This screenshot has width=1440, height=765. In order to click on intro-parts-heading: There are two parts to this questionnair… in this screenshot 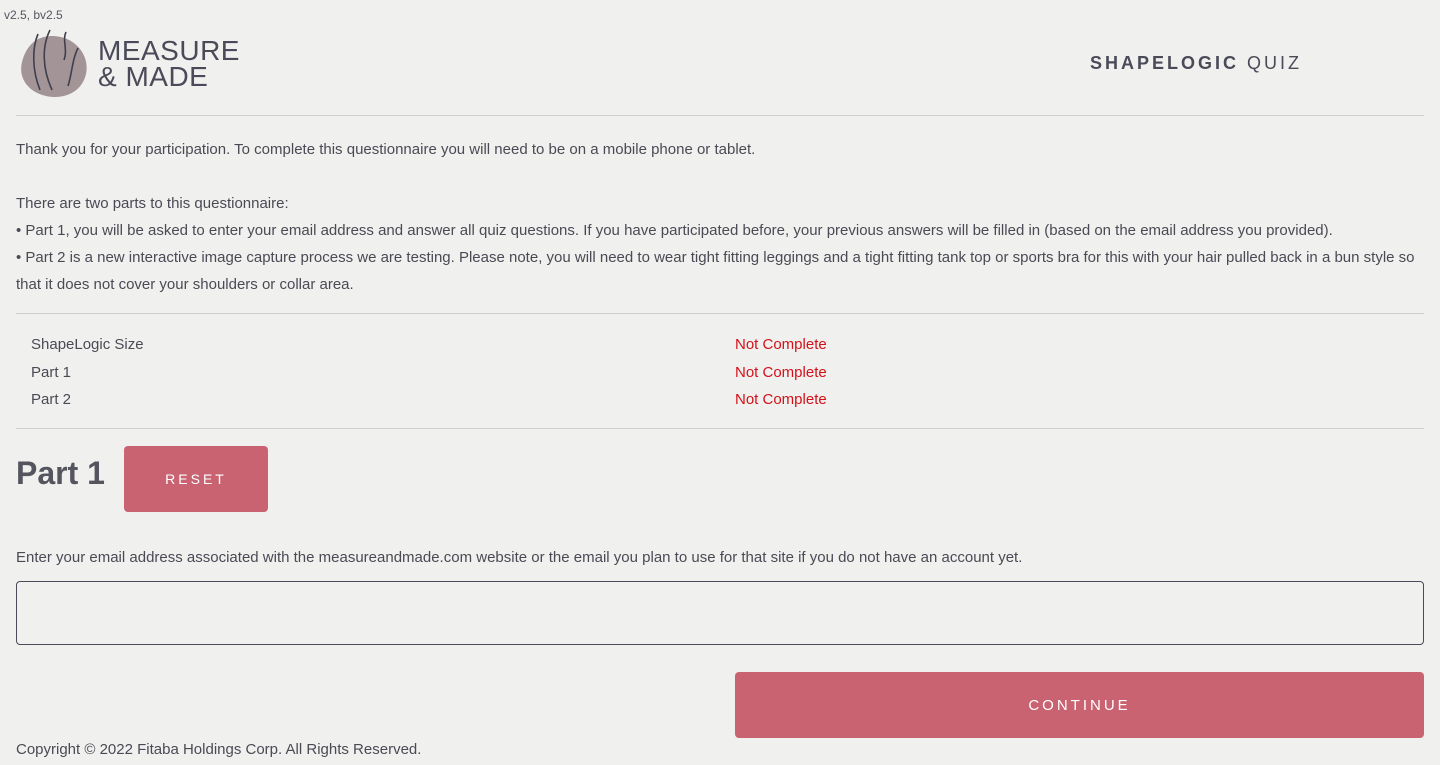, I will do `click(152, 203)`.